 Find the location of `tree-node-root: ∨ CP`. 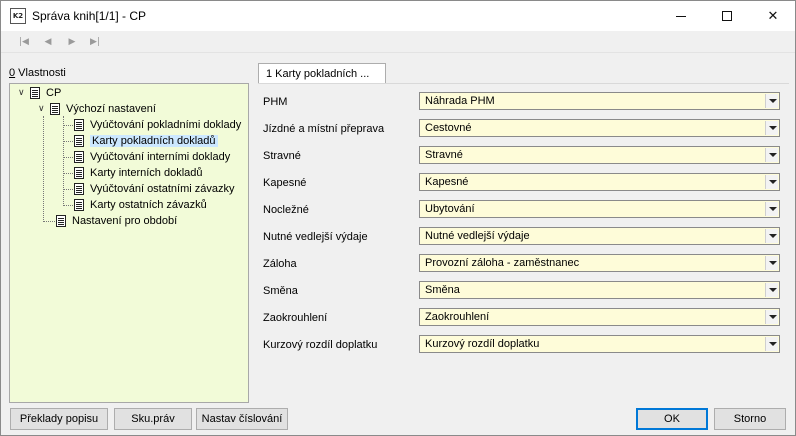

tree-node-root: ∨ CP is located at coordinates (39, 93).